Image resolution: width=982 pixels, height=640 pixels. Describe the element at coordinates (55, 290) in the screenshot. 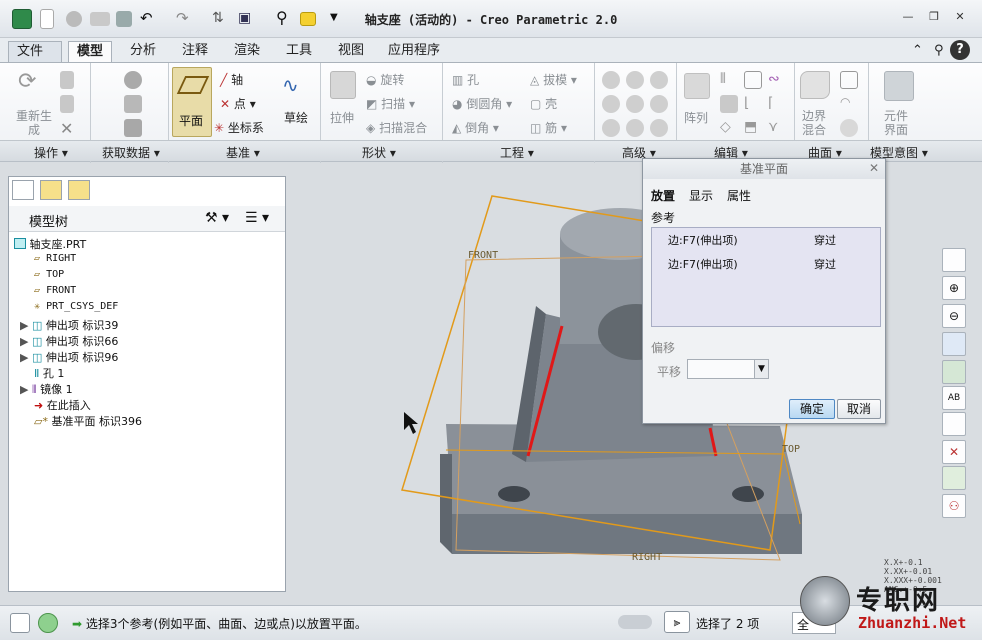

I see `tree-item-front: ▱ FRONT` at that location.